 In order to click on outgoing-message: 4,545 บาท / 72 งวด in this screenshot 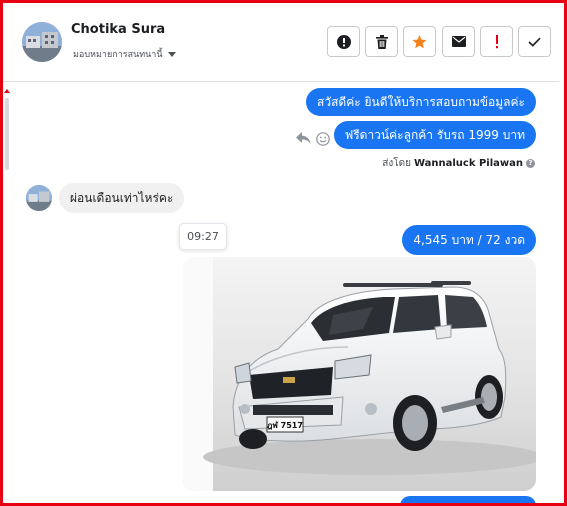, I will do `click(469, 240)`.